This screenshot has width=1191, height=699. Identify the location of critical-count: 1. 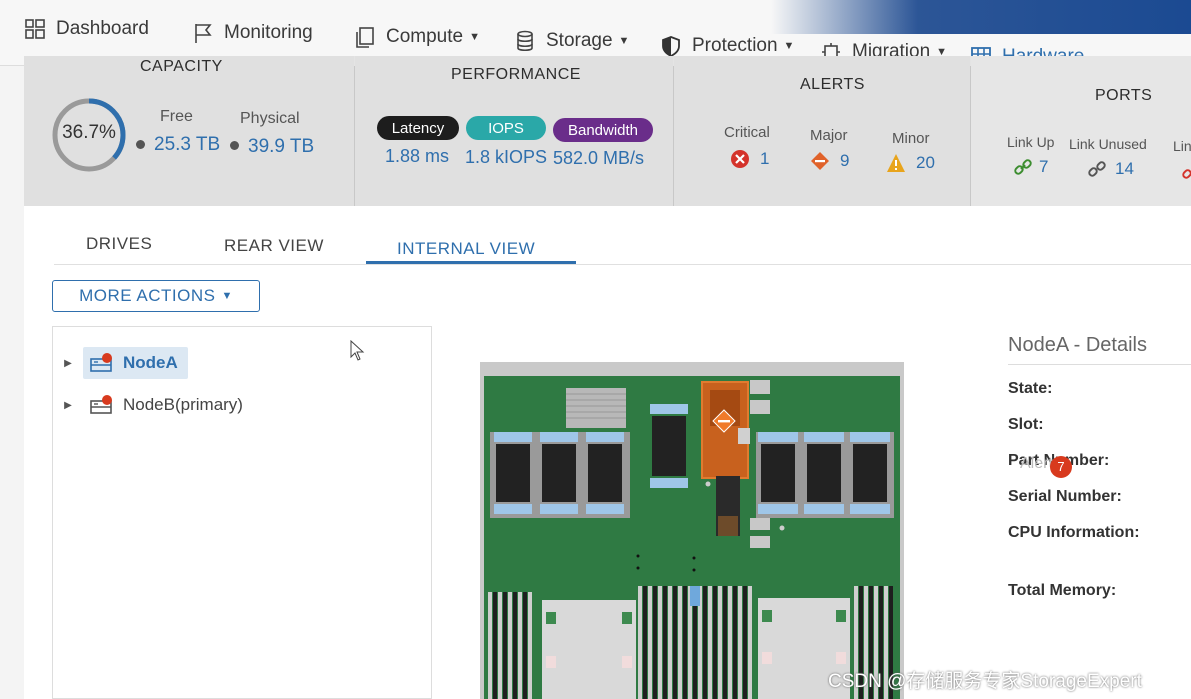
(764, 159).